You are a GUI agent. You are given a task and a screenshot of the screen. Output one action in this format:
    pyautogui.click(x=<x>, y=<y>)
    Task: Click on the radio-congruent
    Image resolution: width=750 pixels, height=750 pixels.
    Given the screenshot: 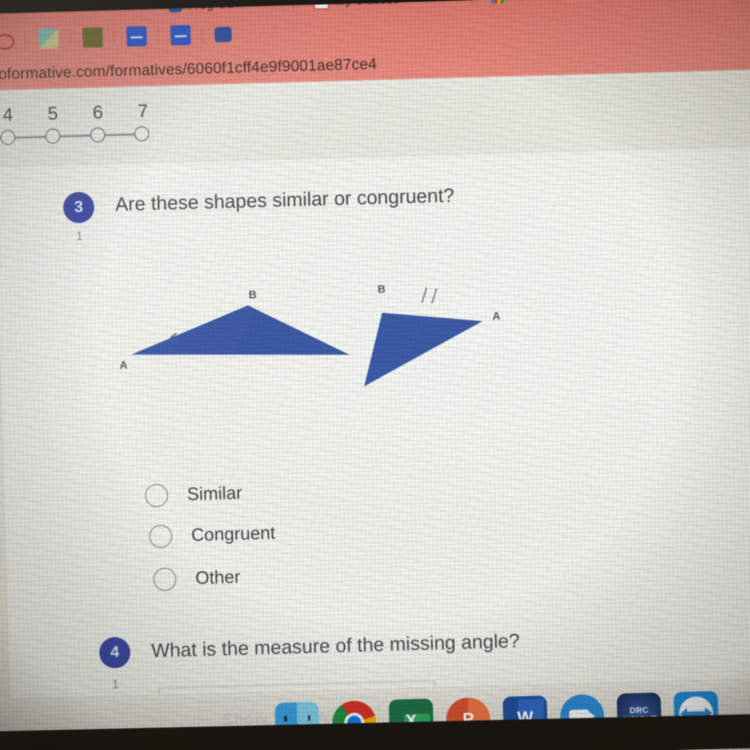 What is the action you would take?
    pyautogui.click(x=160, y=536)
    